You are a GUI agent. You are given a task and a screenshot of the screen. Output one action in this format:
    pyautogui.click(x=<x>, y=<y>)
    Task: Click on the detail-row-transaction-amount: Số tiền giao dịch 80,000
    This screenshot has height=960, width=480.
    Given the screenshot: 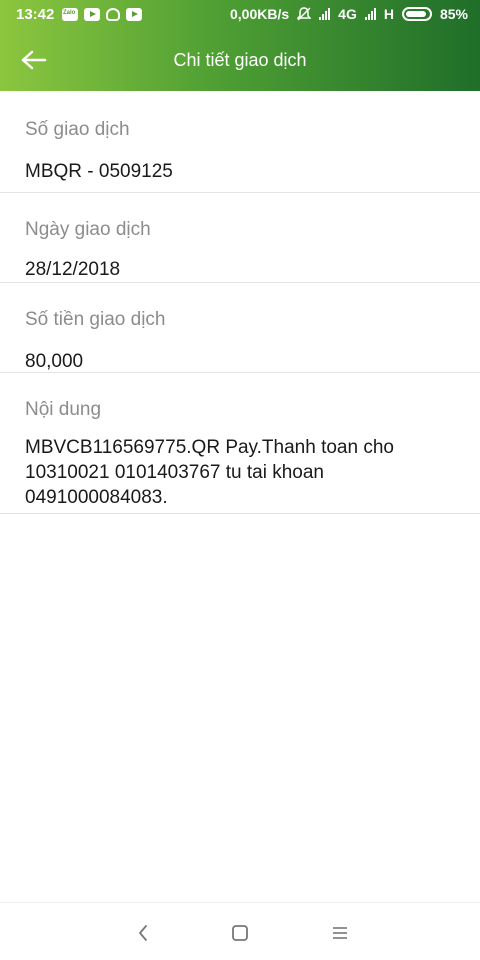 What is the action you would take?
    pyautogui.click(x=240, y=328)
    